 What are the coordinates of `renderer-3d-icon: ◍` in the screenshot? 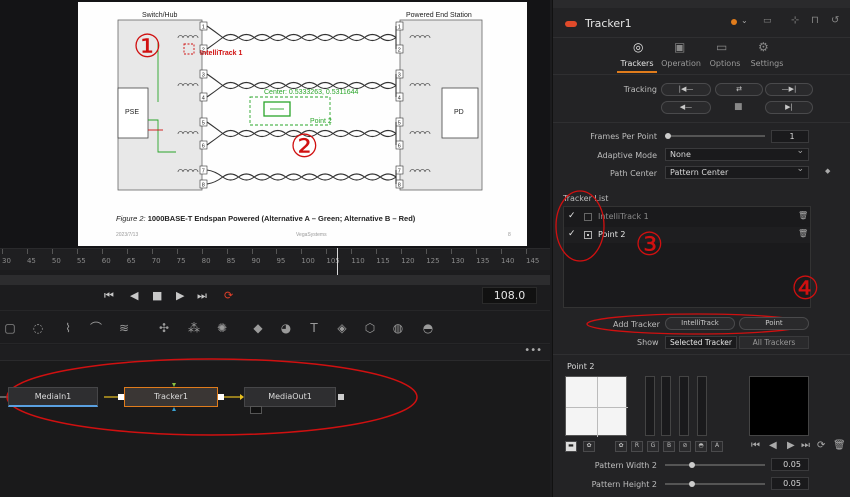 It's located at (398, 328).